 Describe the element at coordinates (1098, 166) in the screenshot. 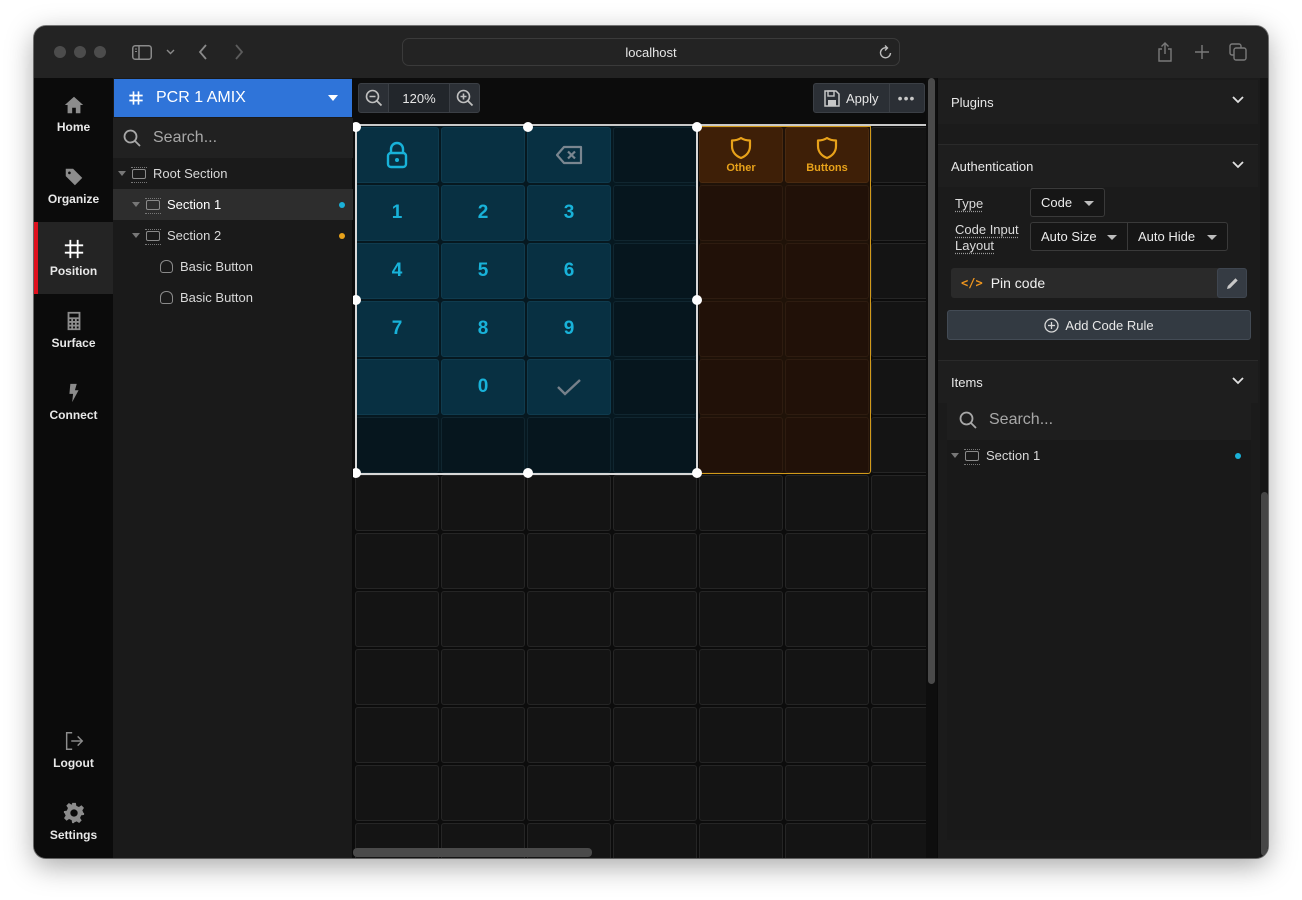

I see `authentication-section-header: Authentication` at that location.